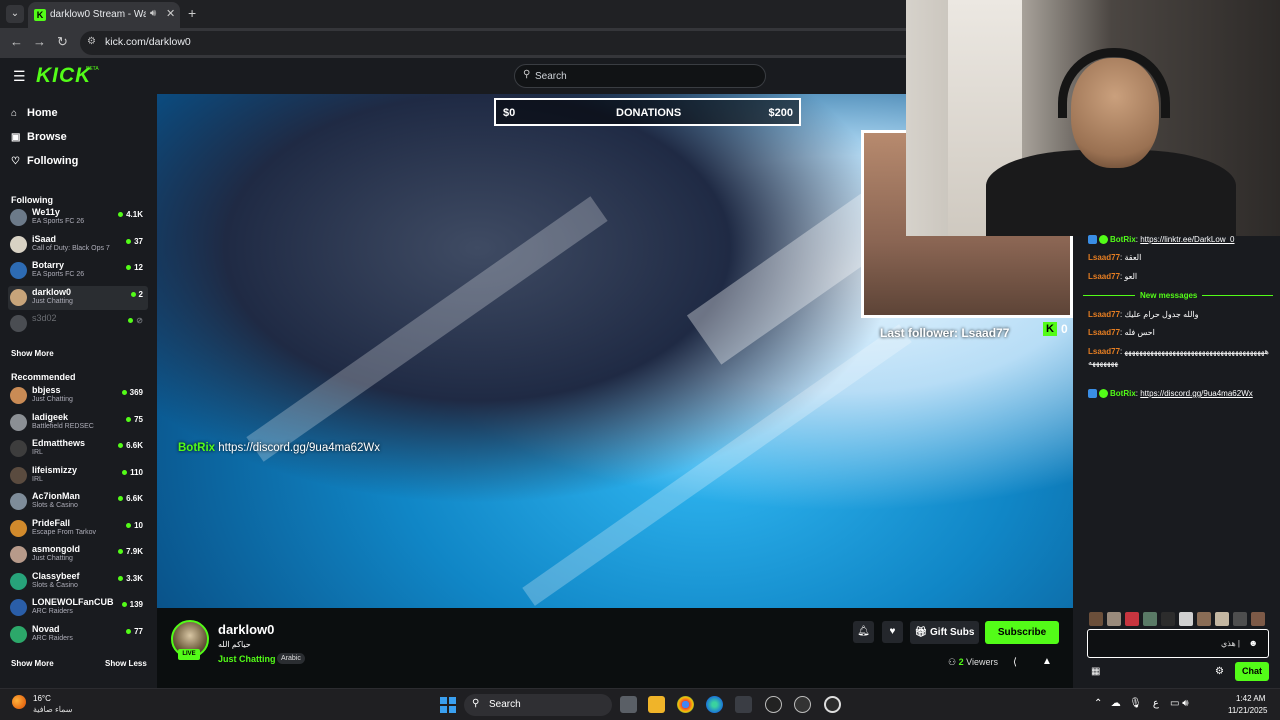  What do you see at coordinates (1139, 332) in the screenshot?
I see `chat-text: احس فله` at bounding box center [1139, 332].